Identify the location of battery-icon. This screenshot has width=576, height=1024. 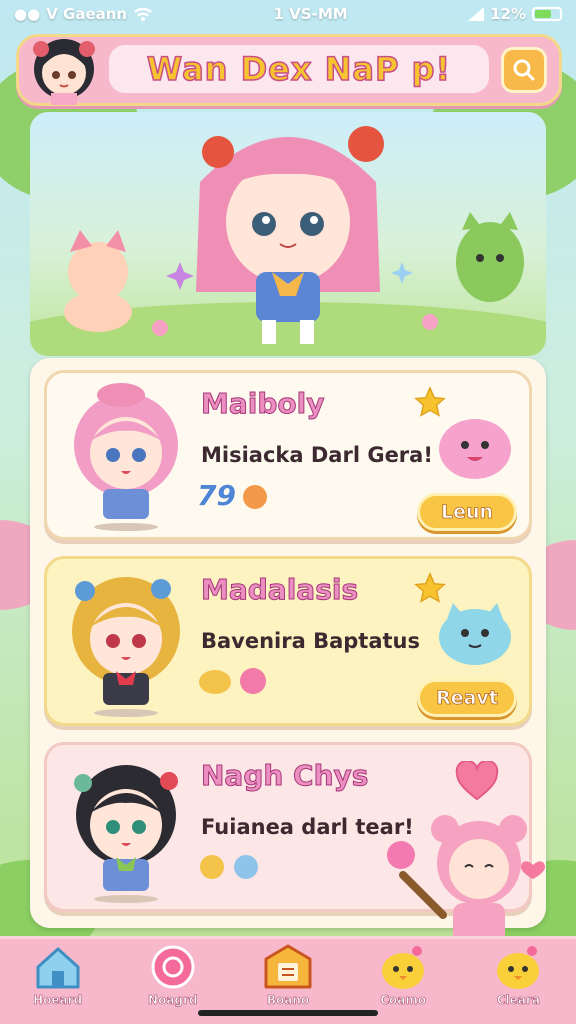
(546, 14).